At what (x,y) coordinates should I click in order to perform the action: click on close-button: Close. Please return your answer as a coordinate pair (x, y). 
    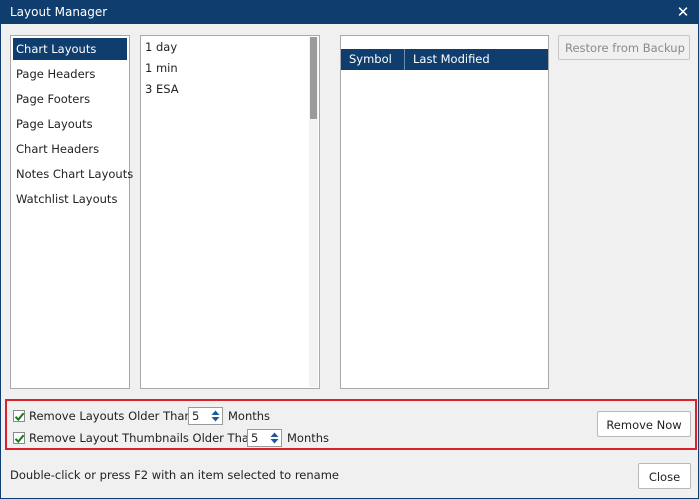
    Looking at the image, I should click on (664, 476).